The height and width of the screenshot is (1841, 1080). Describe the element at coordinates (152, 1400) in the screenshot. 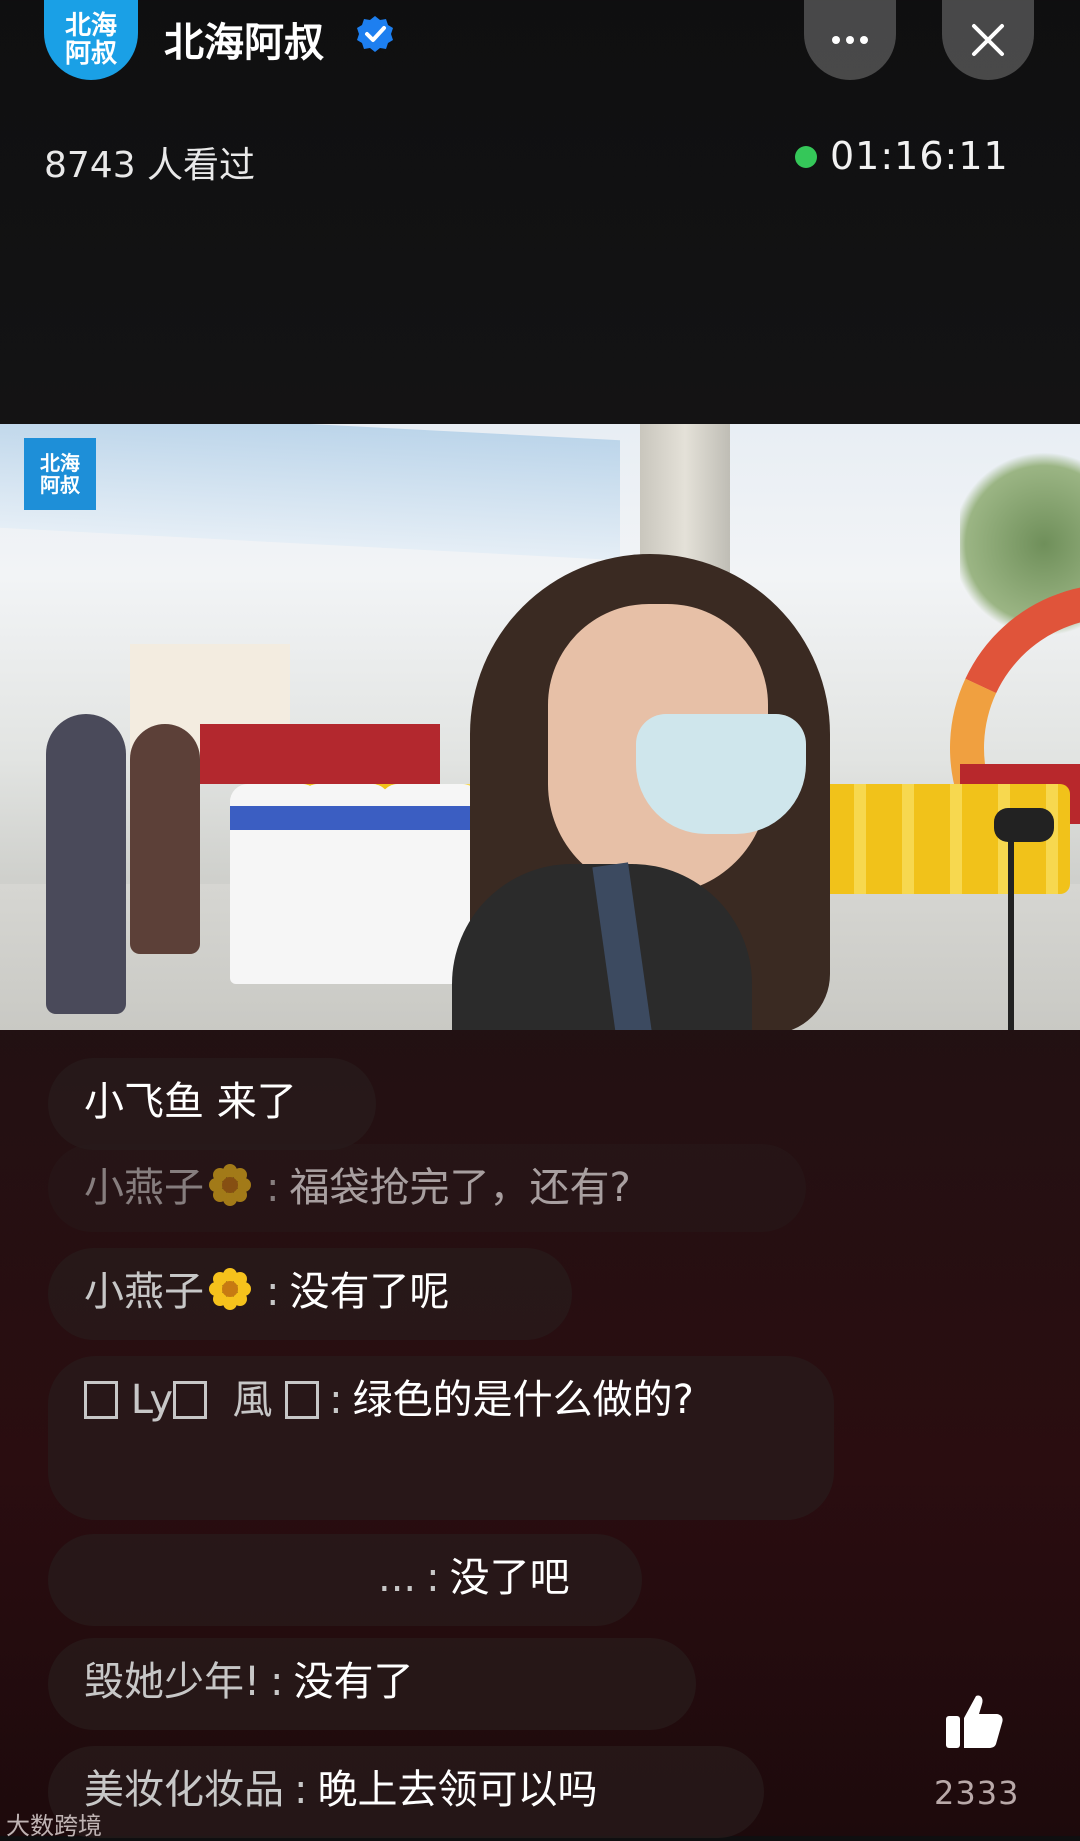

I see `comment-user-part: Ly` at that location.